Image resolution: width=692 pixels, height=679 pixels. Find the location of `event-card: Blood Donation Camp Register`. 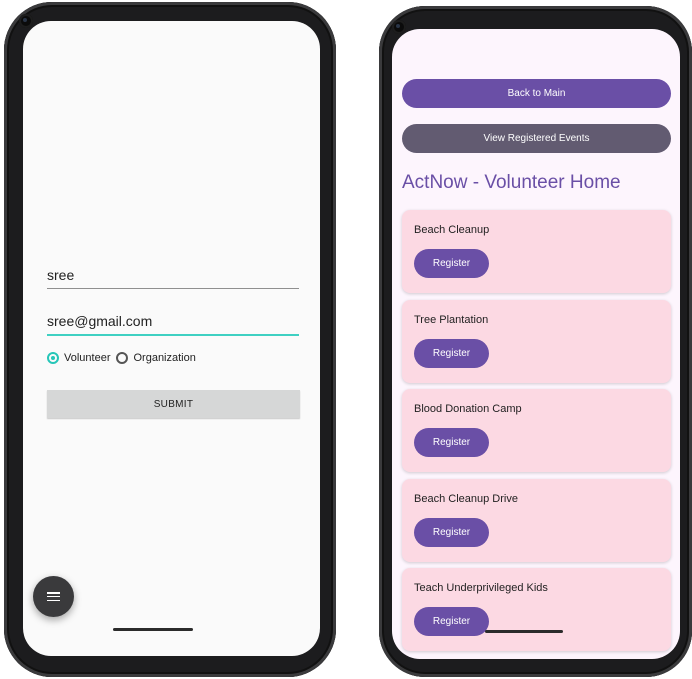

event-card: Blood Donation Camp Register is located at coordinates (536, 430).